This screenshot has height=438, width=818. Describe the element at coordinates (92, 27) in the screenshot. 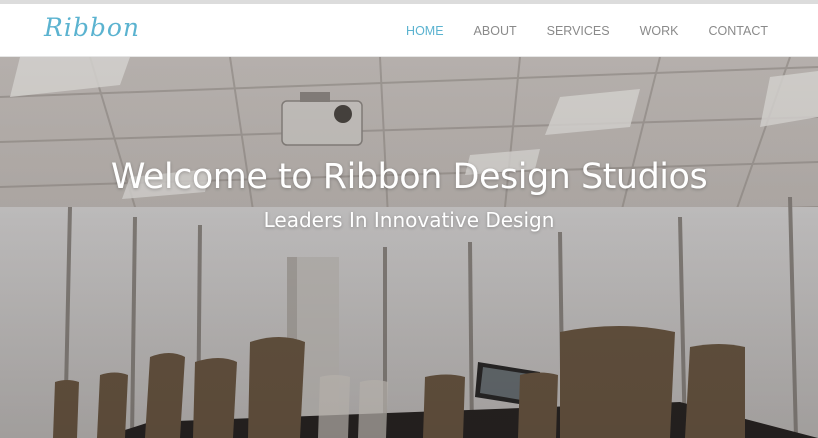

I see `brand-logo: Ribbon` at that location.